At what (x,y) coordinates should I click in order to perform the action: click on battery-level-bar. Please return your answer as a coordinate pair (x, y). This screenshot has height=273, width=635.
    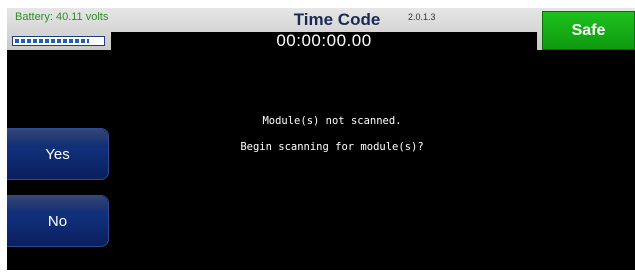
    Looking at the image, I should click on (58, 41).